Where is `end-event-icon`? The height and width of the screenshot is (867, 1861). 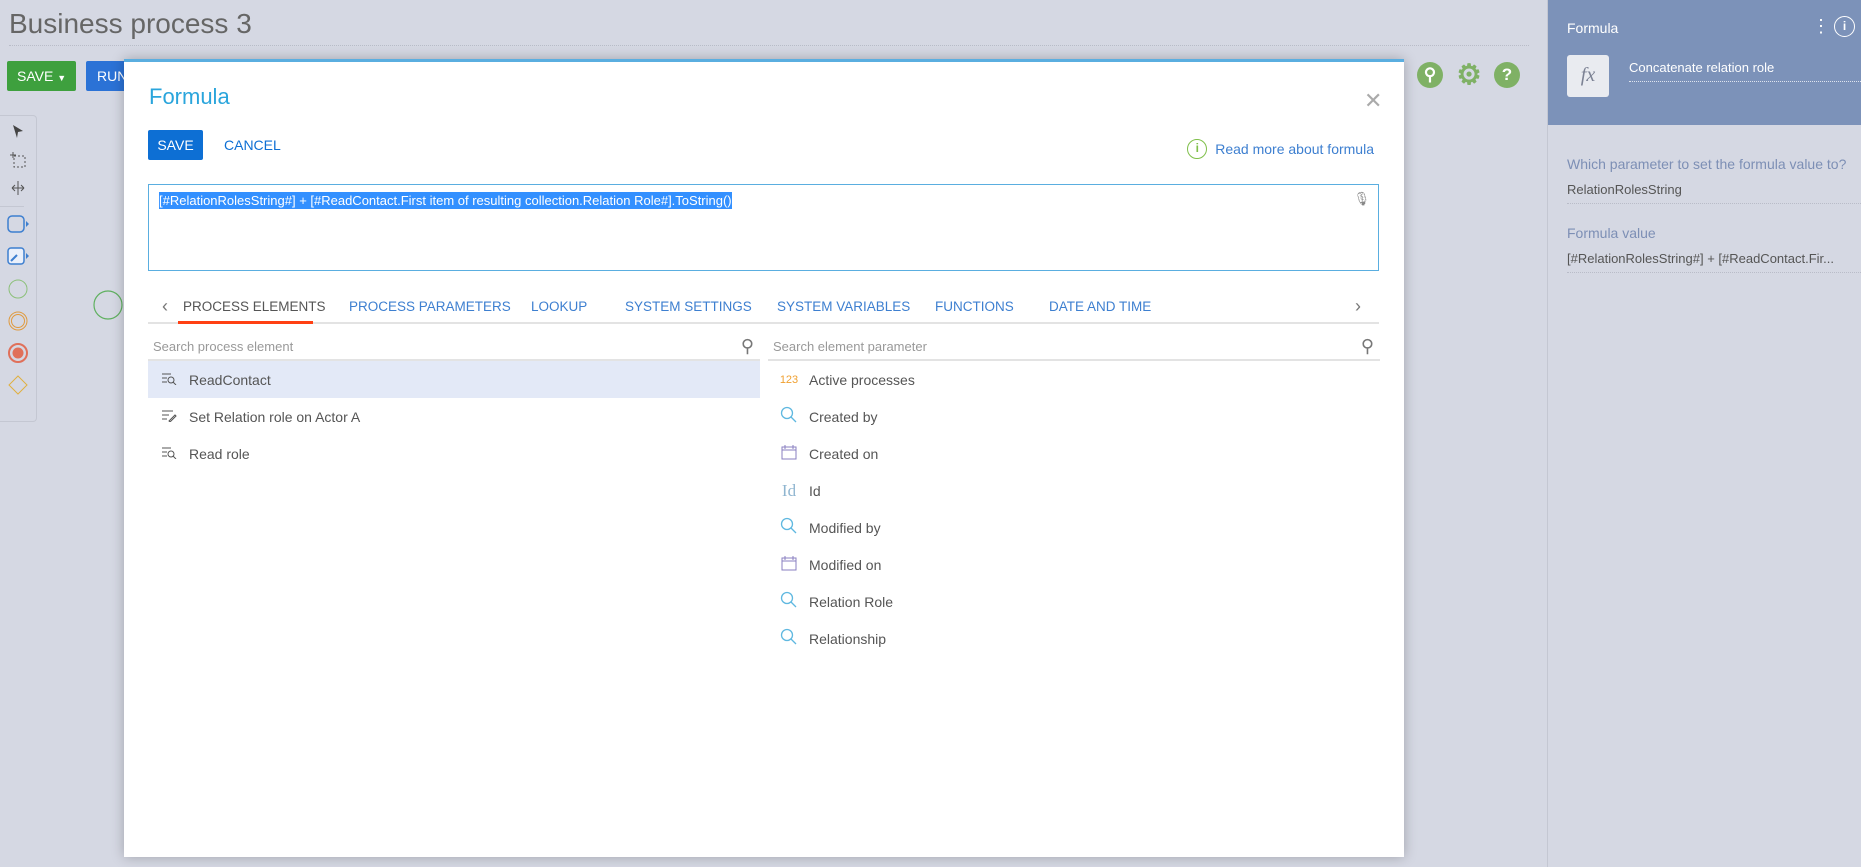 end-event-icon is located at coordinates (18, 353).